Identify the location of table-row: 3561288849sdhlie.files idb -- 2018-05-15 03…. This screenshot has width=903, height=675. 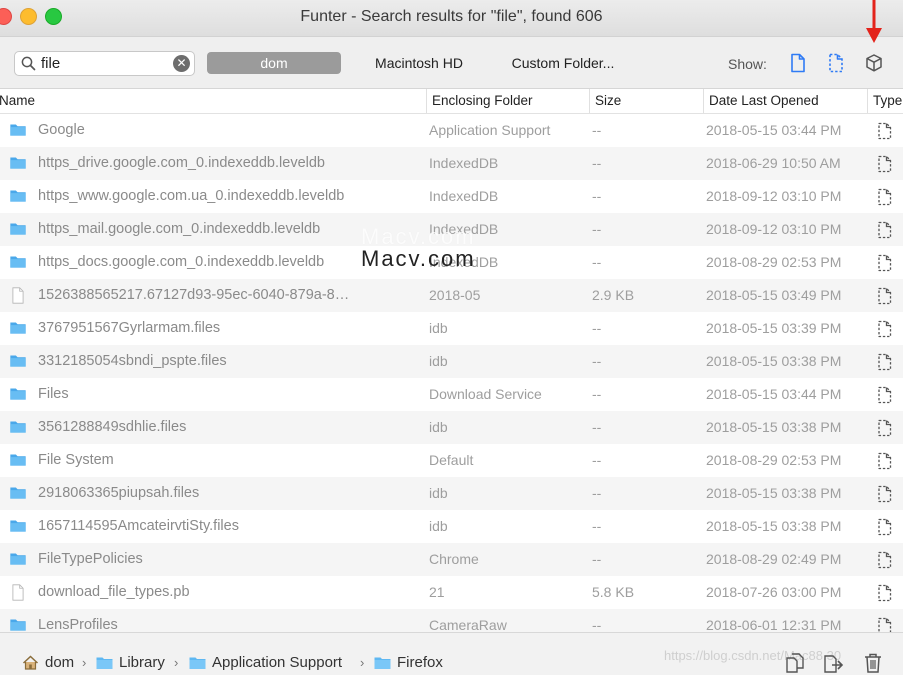
(451, 427).